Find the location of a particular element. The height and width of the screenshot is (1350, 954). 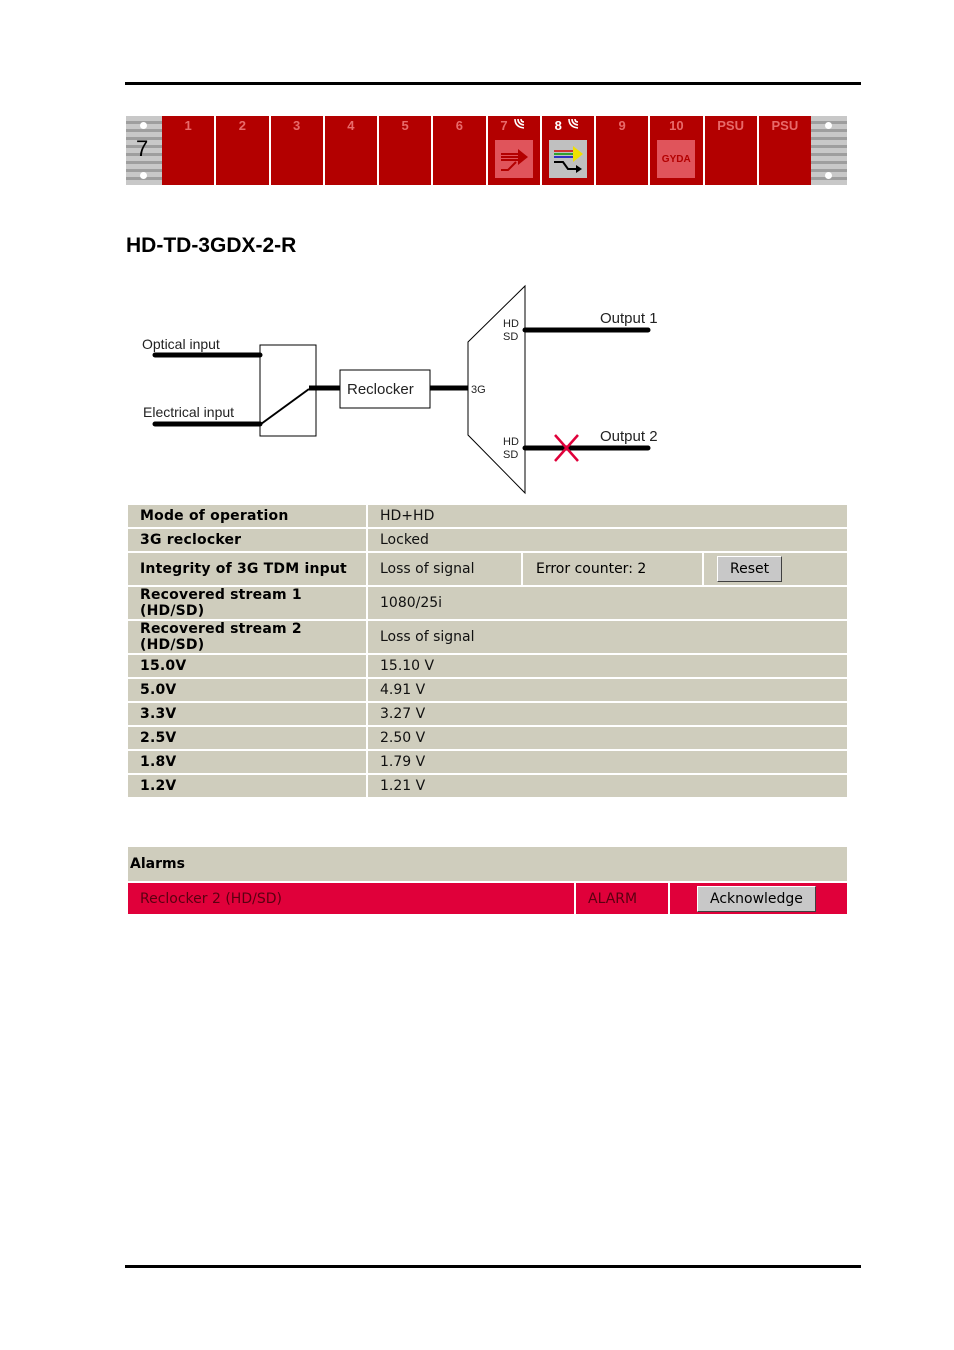

voltage-value: 15.10 V is located at coordinates (607, 666).